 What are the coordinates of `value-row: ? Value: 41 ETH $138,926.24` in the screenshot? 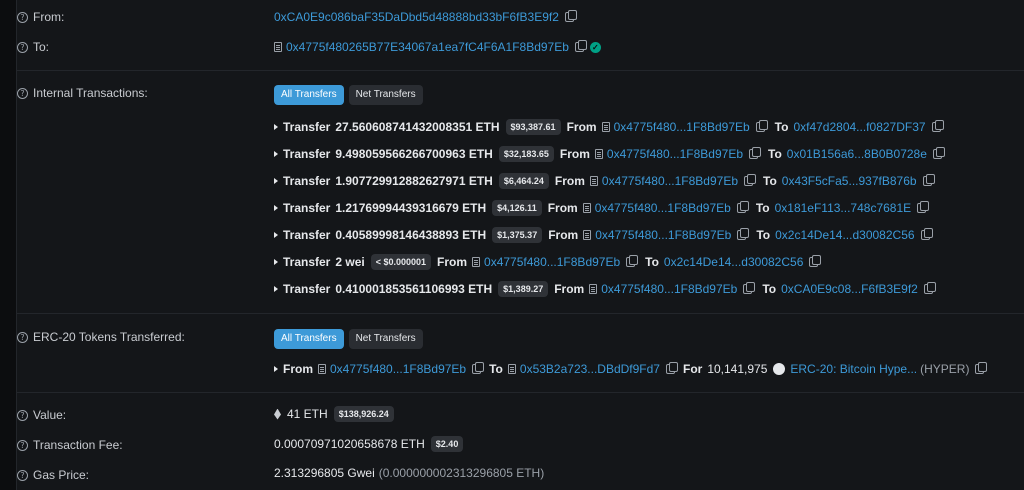 It's located at (520, 415).